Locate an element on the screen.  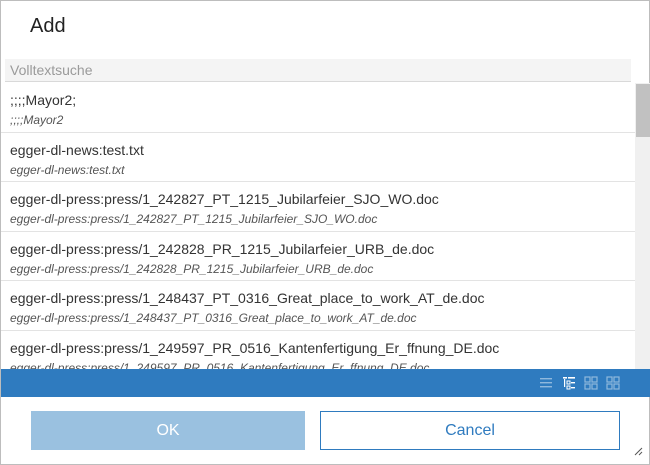
item-title: egger-dl-news:test.txt is located at coordinates (77, 149).